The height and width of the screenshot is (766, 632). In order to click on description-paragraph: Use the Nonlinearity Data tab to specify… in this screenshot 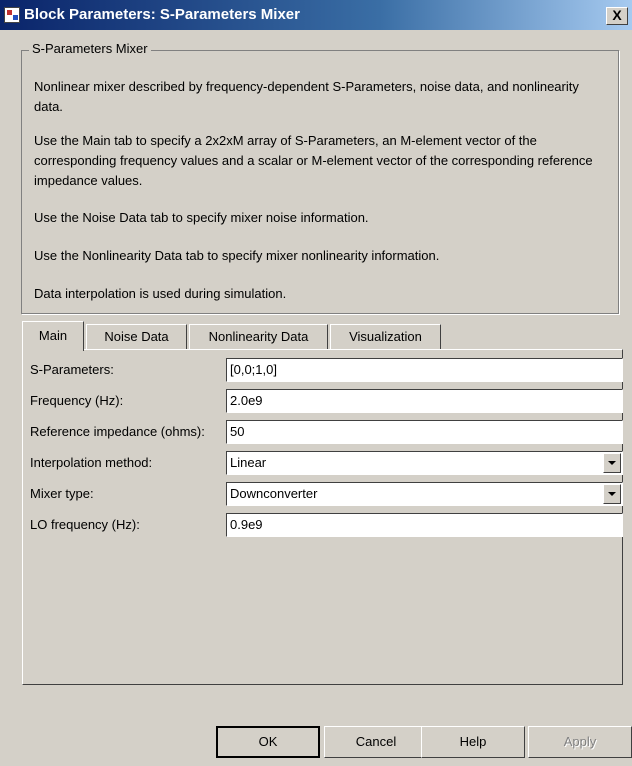, I will do `click(237, 255)`.